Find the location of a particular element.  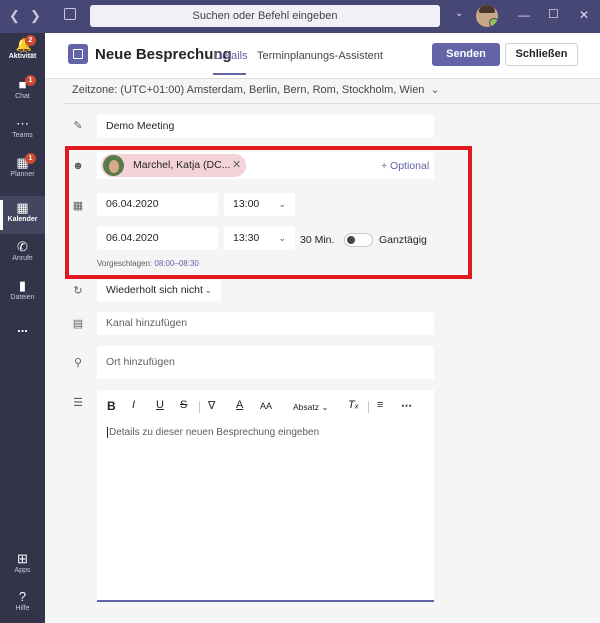

help-icon: ? is located at coordinates (22, 596).